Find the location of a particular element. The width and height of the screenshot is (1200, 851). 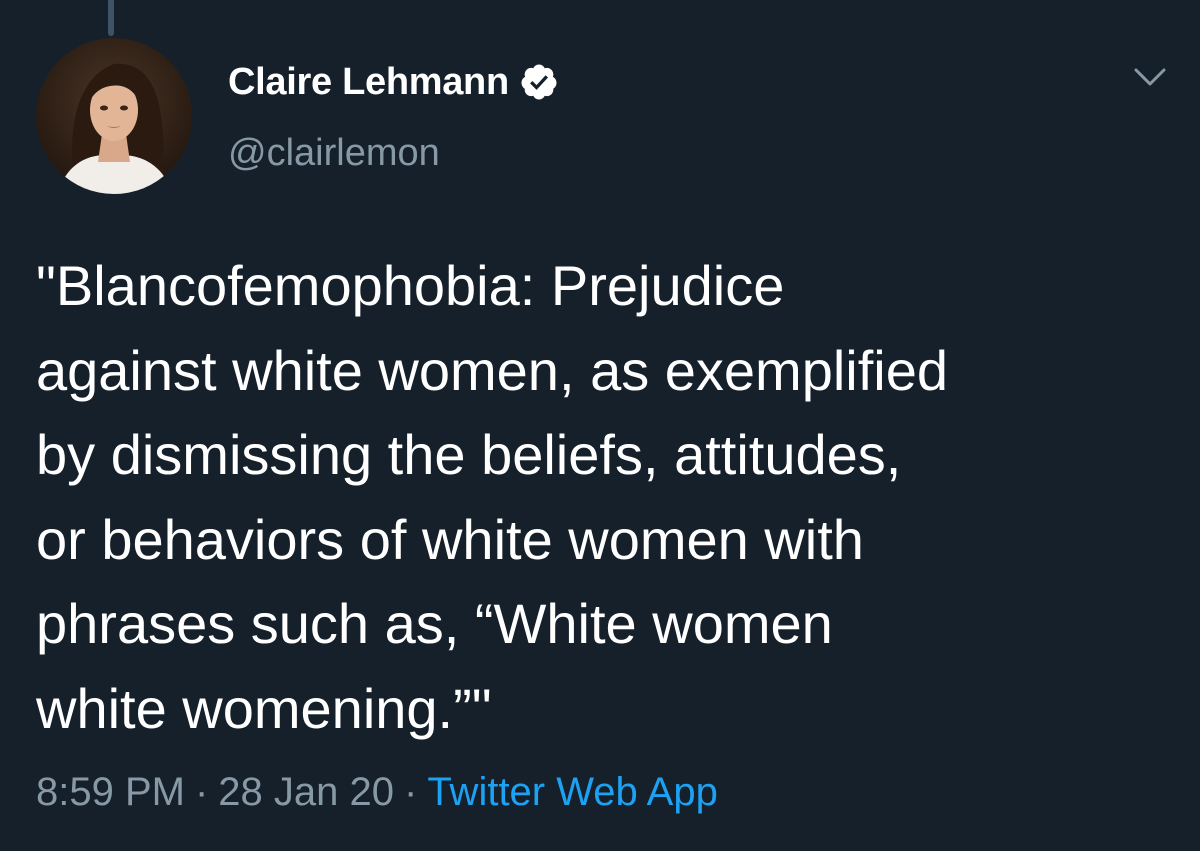

author-name-row: Claire Lehmann is located at coordinates (393, 82).